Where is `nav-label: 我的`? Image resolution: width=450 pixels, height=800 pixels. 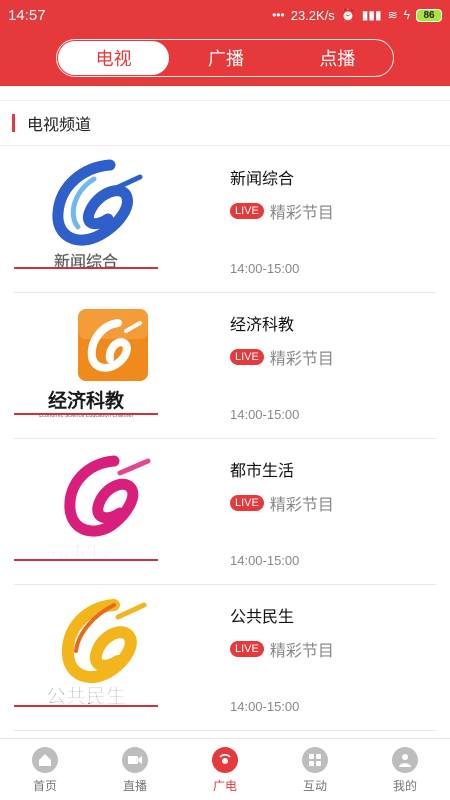 nav-label: 我的 is located at coordinates (404, 786).